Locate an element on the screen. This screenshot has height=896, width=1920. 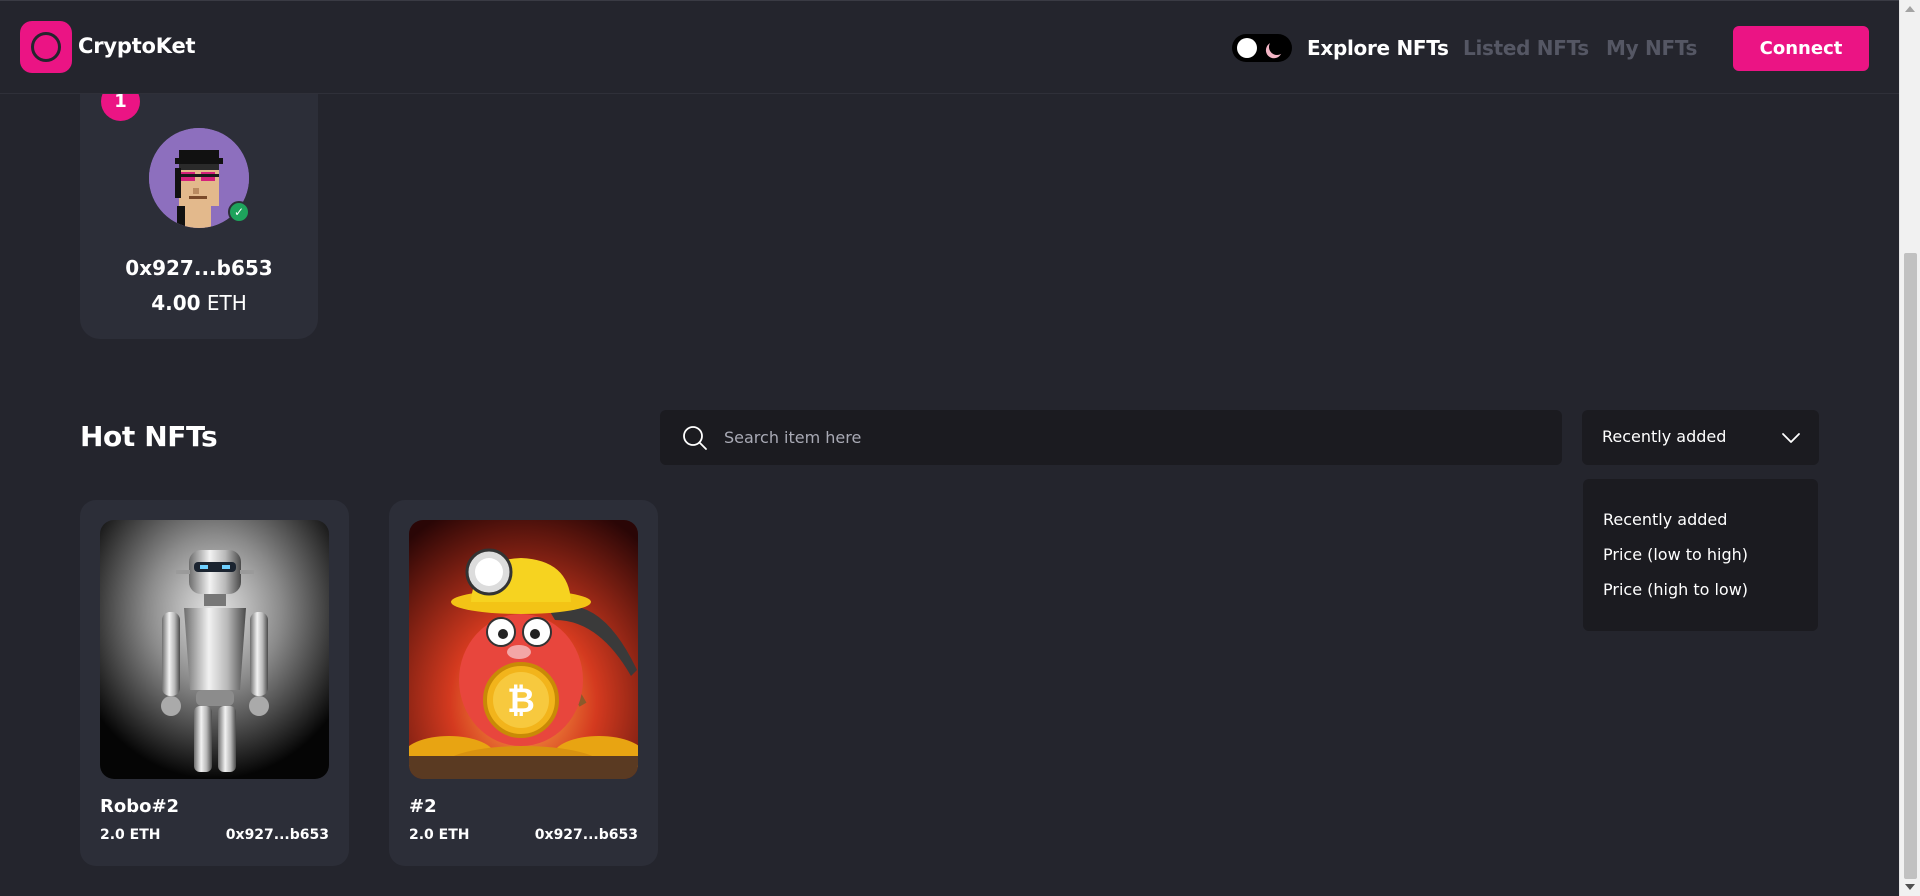
nft-image: ₿ is located at coordinates (523, 649).